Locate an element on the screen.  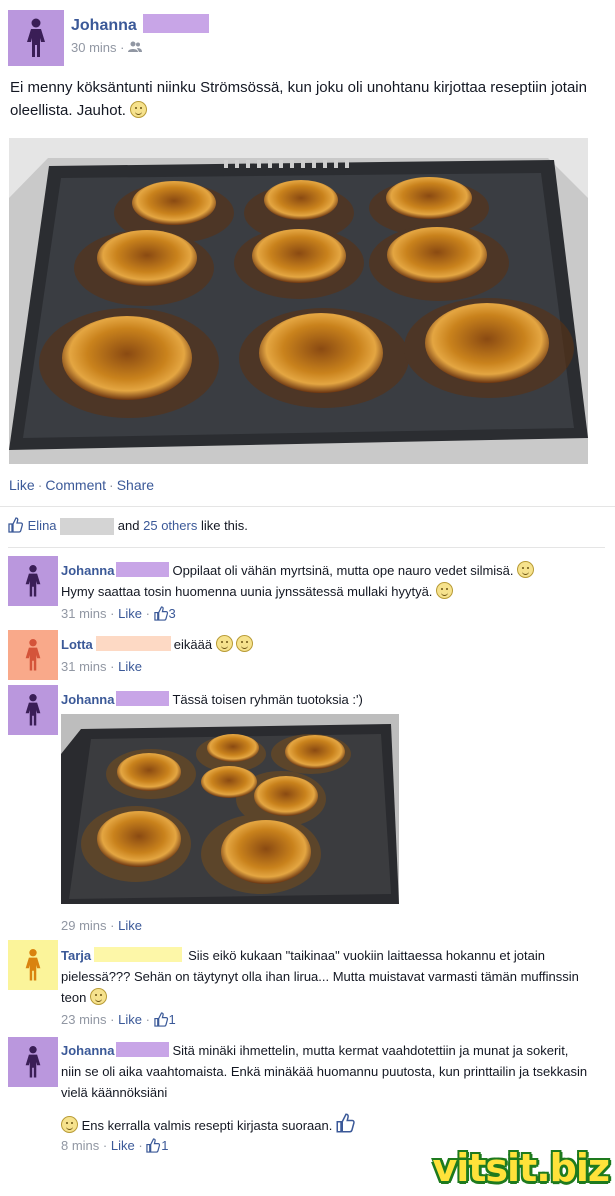
likes-suffix-text: like this. is located at coordinates (224, 525).